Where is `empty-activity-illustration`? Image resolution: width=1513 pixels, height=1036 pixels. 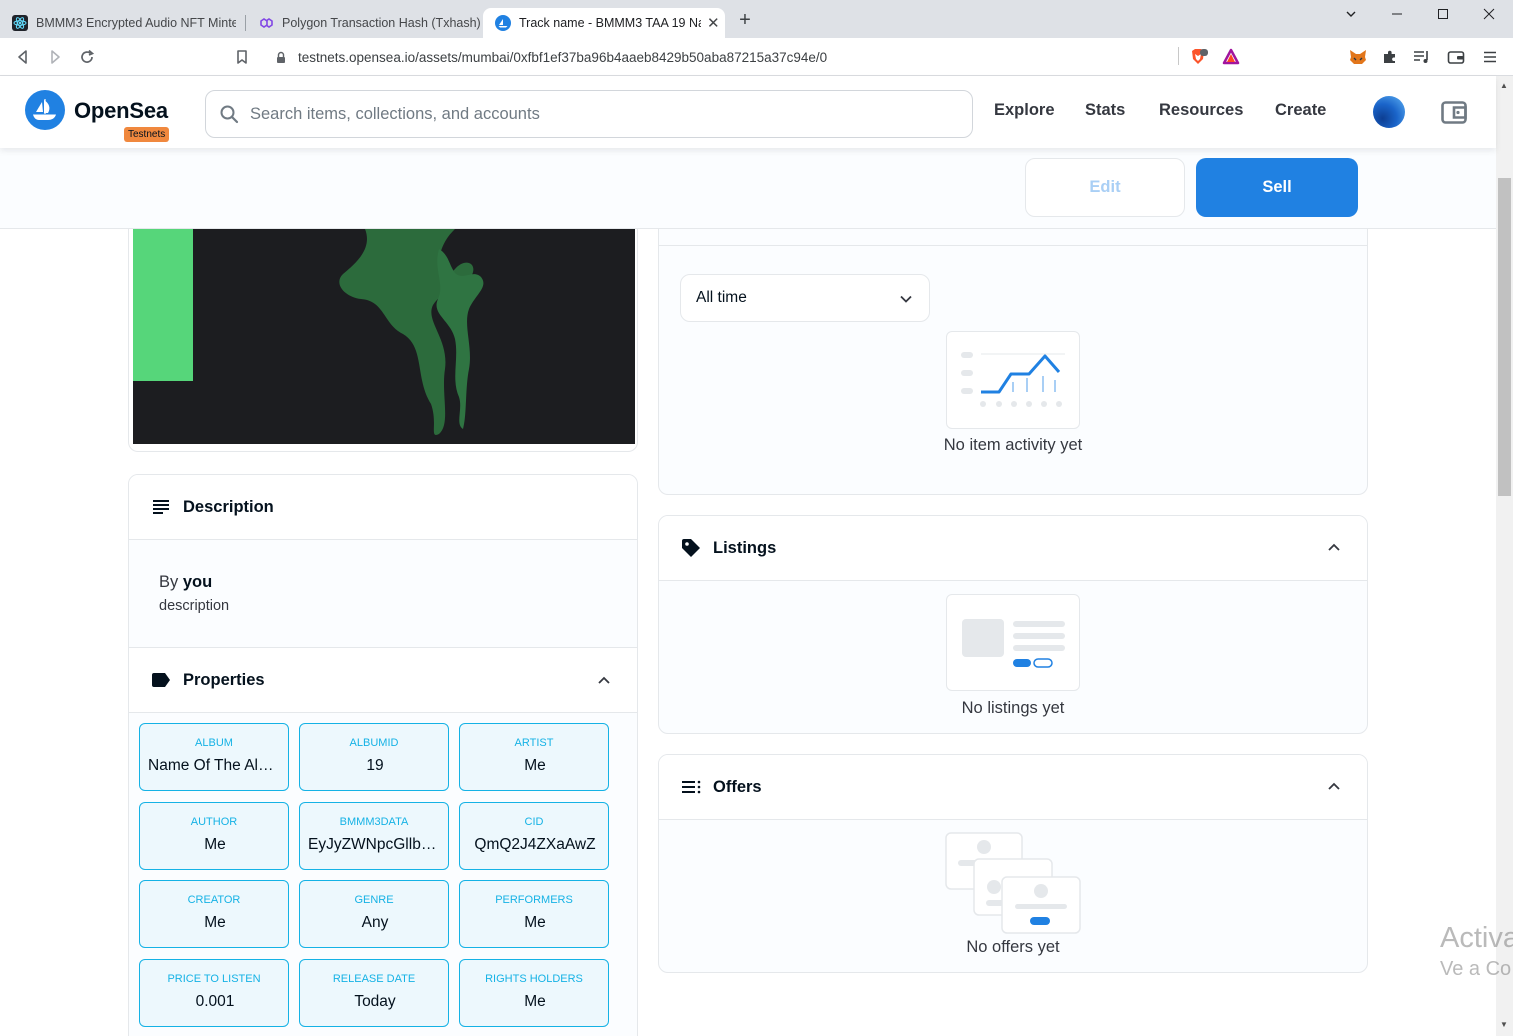
empty-activity-illustration is located at coordinates (1013, 380).